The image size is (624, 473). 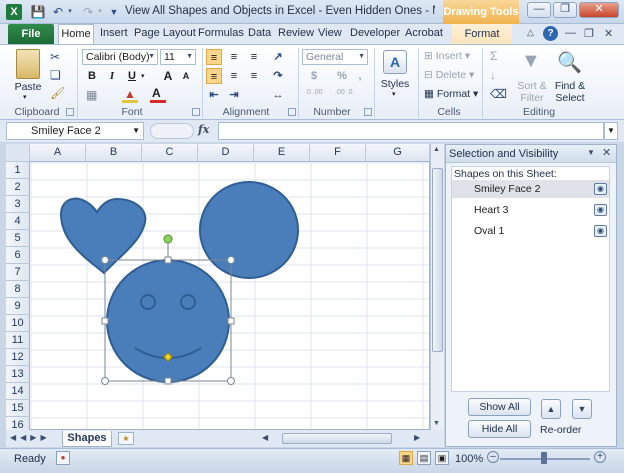 What do you see at coordinates (337, 438) in the screenshot?
I see `horizontal-scroll-thumb` at bounding box center [337, 438].